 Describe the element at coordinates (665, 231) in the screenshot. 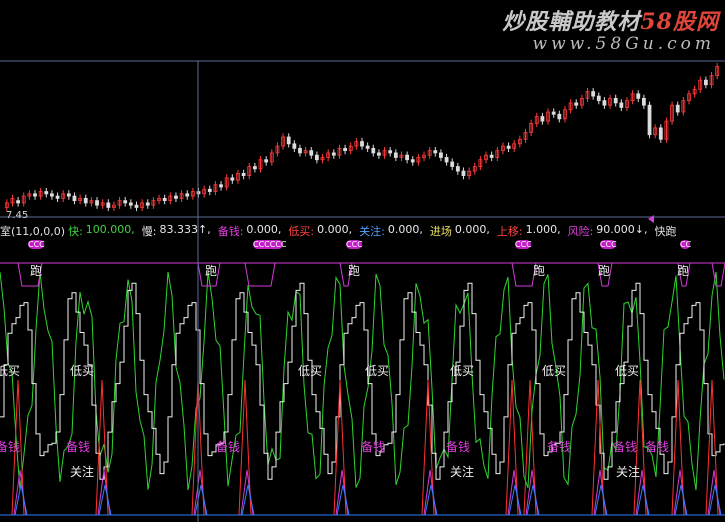

I see `header-label: 快跑` at that location.